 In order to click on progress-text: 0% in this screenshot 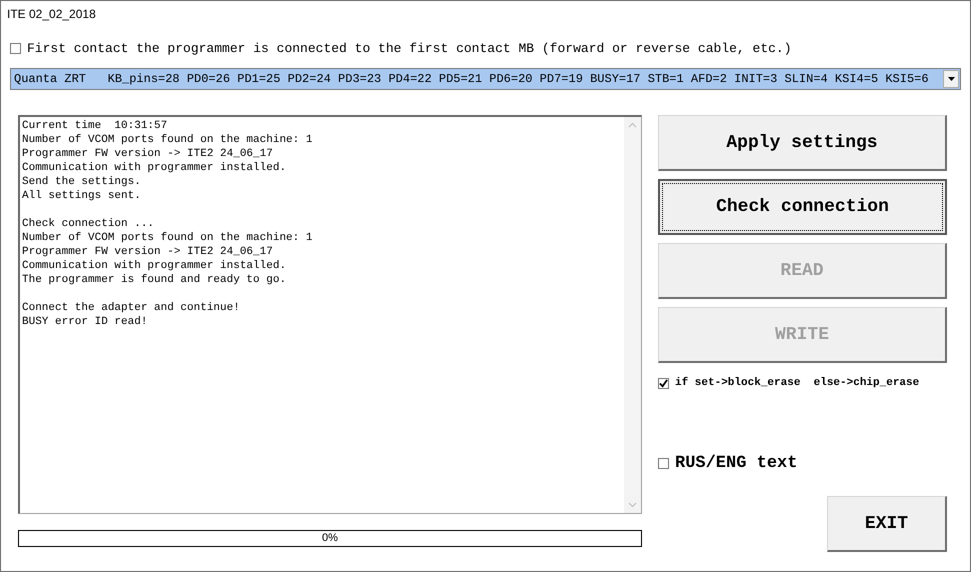, I will do `click(330, 538)`.